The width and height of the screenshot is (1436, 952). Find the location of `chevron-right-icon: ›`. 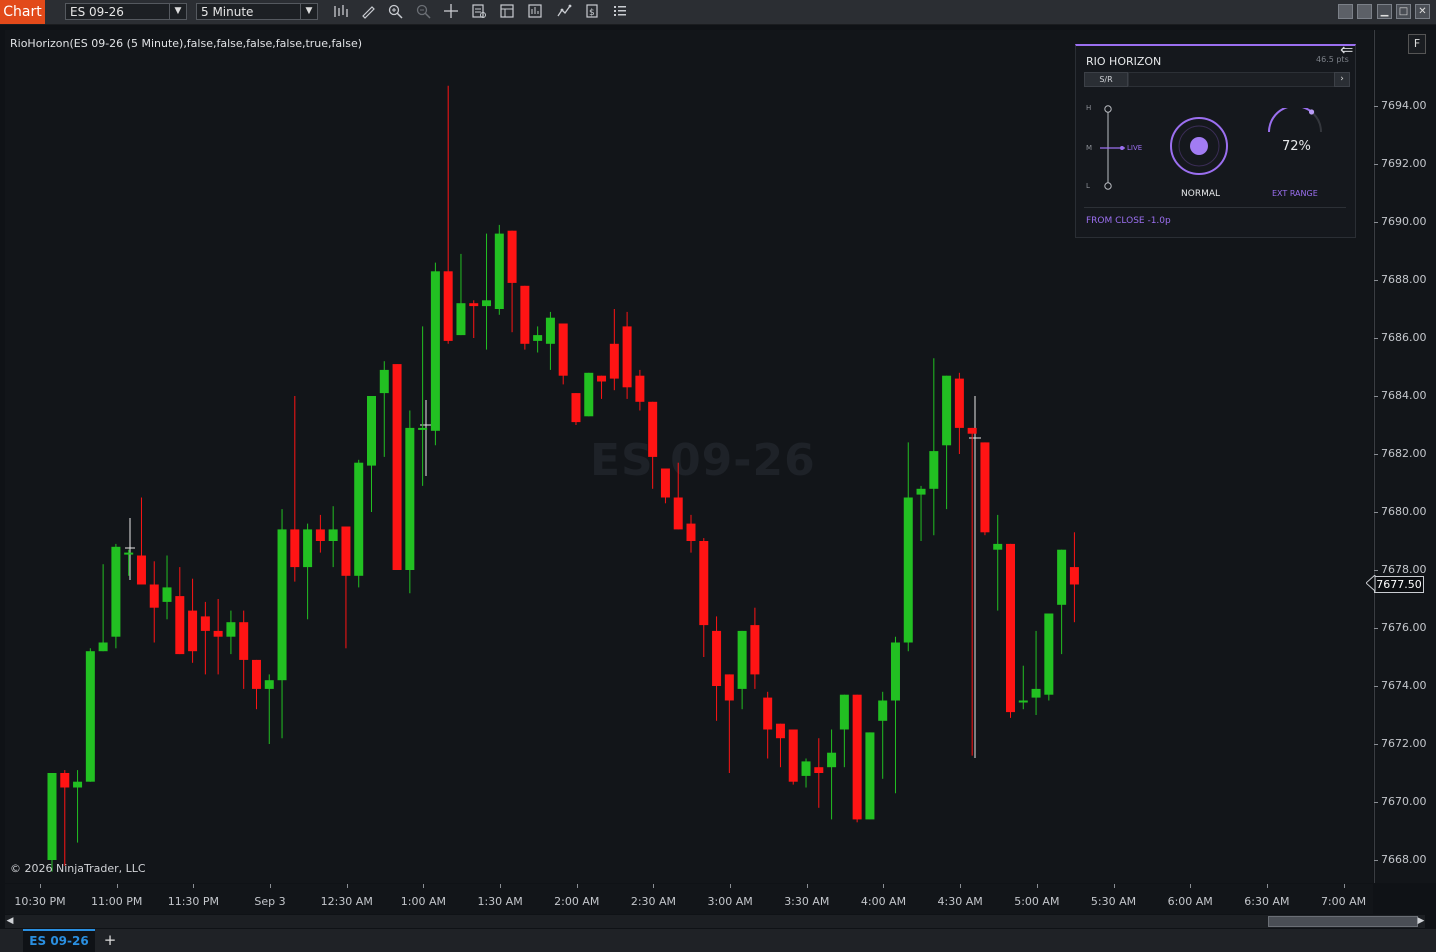

chevron-right-icon: › is located at coordinates (1342, 79).